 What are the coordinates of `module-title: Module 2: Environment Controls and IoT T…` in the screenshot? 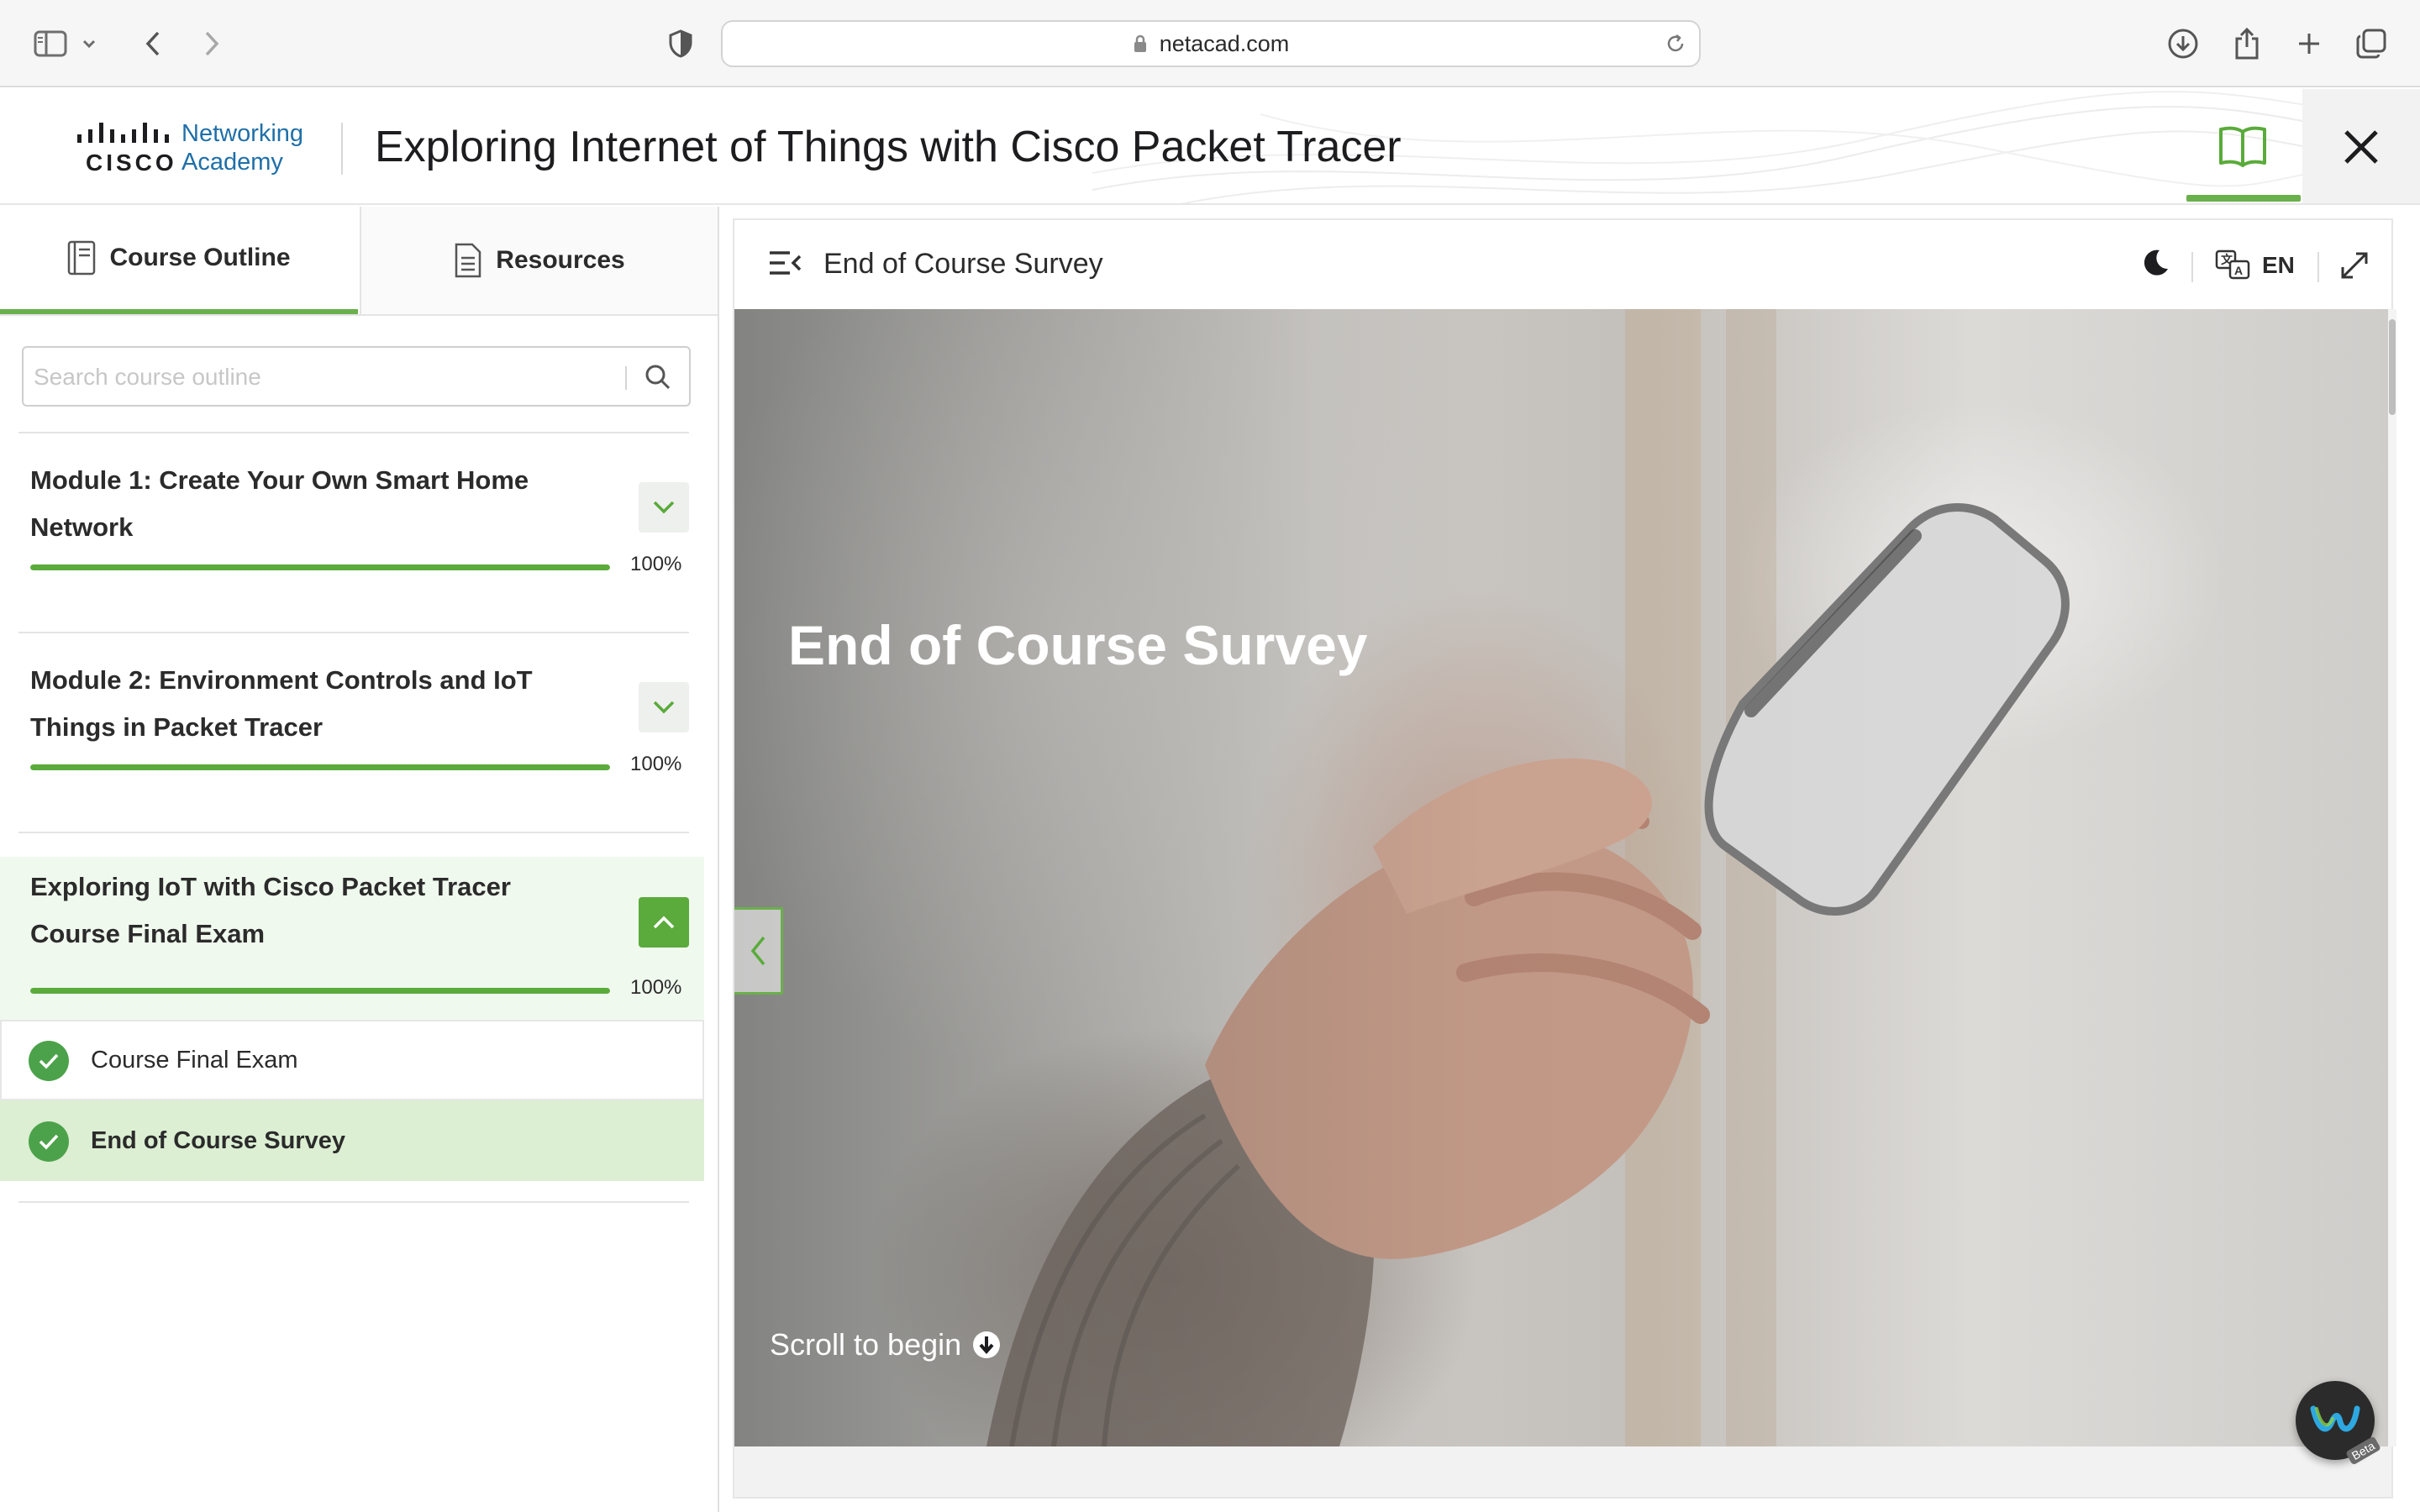 It's located at (281, 703).